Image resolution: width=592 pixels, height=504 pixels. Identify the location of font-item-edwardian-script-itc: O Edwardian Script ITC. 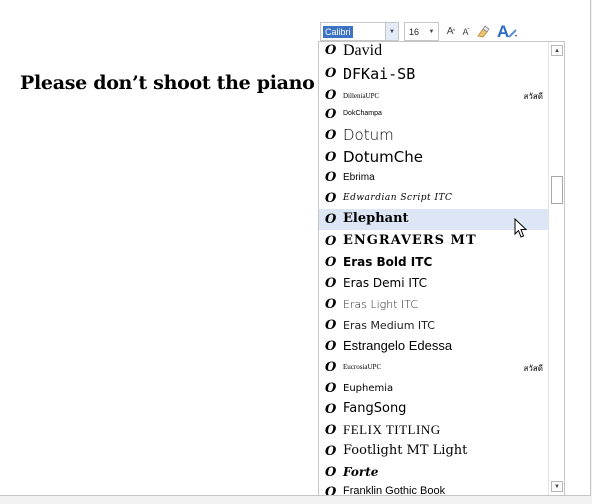
(434, 198).